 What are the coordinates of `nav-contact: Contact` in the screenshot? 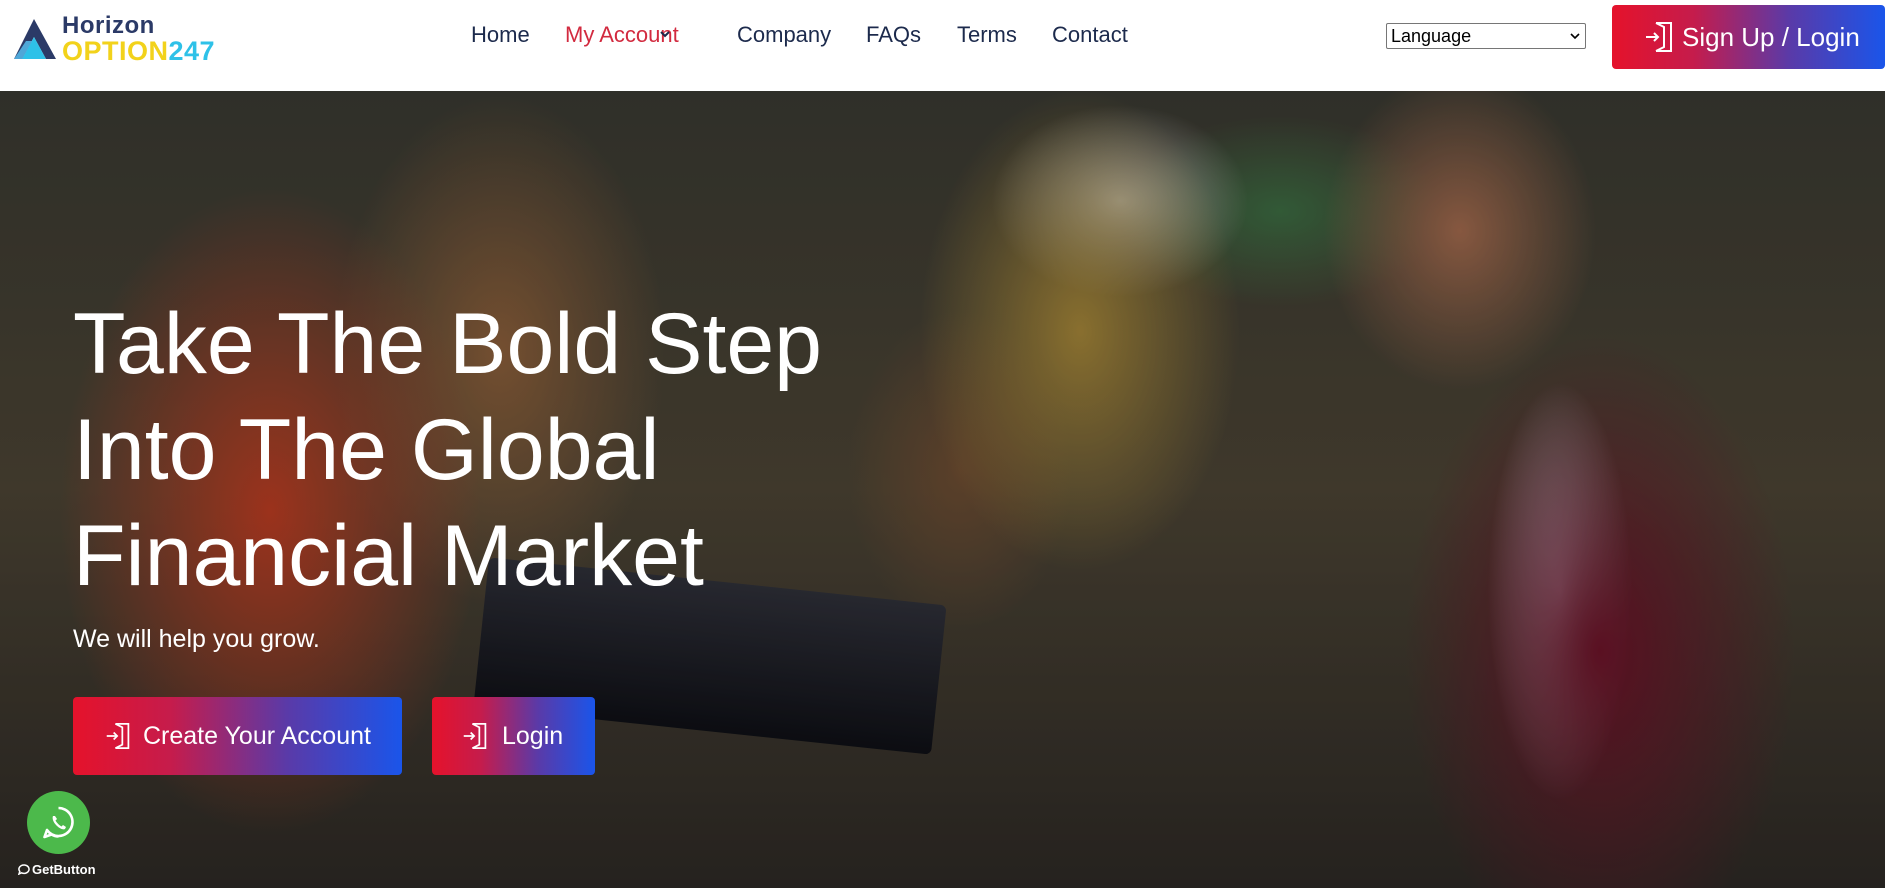 It's located at (1090, 35).